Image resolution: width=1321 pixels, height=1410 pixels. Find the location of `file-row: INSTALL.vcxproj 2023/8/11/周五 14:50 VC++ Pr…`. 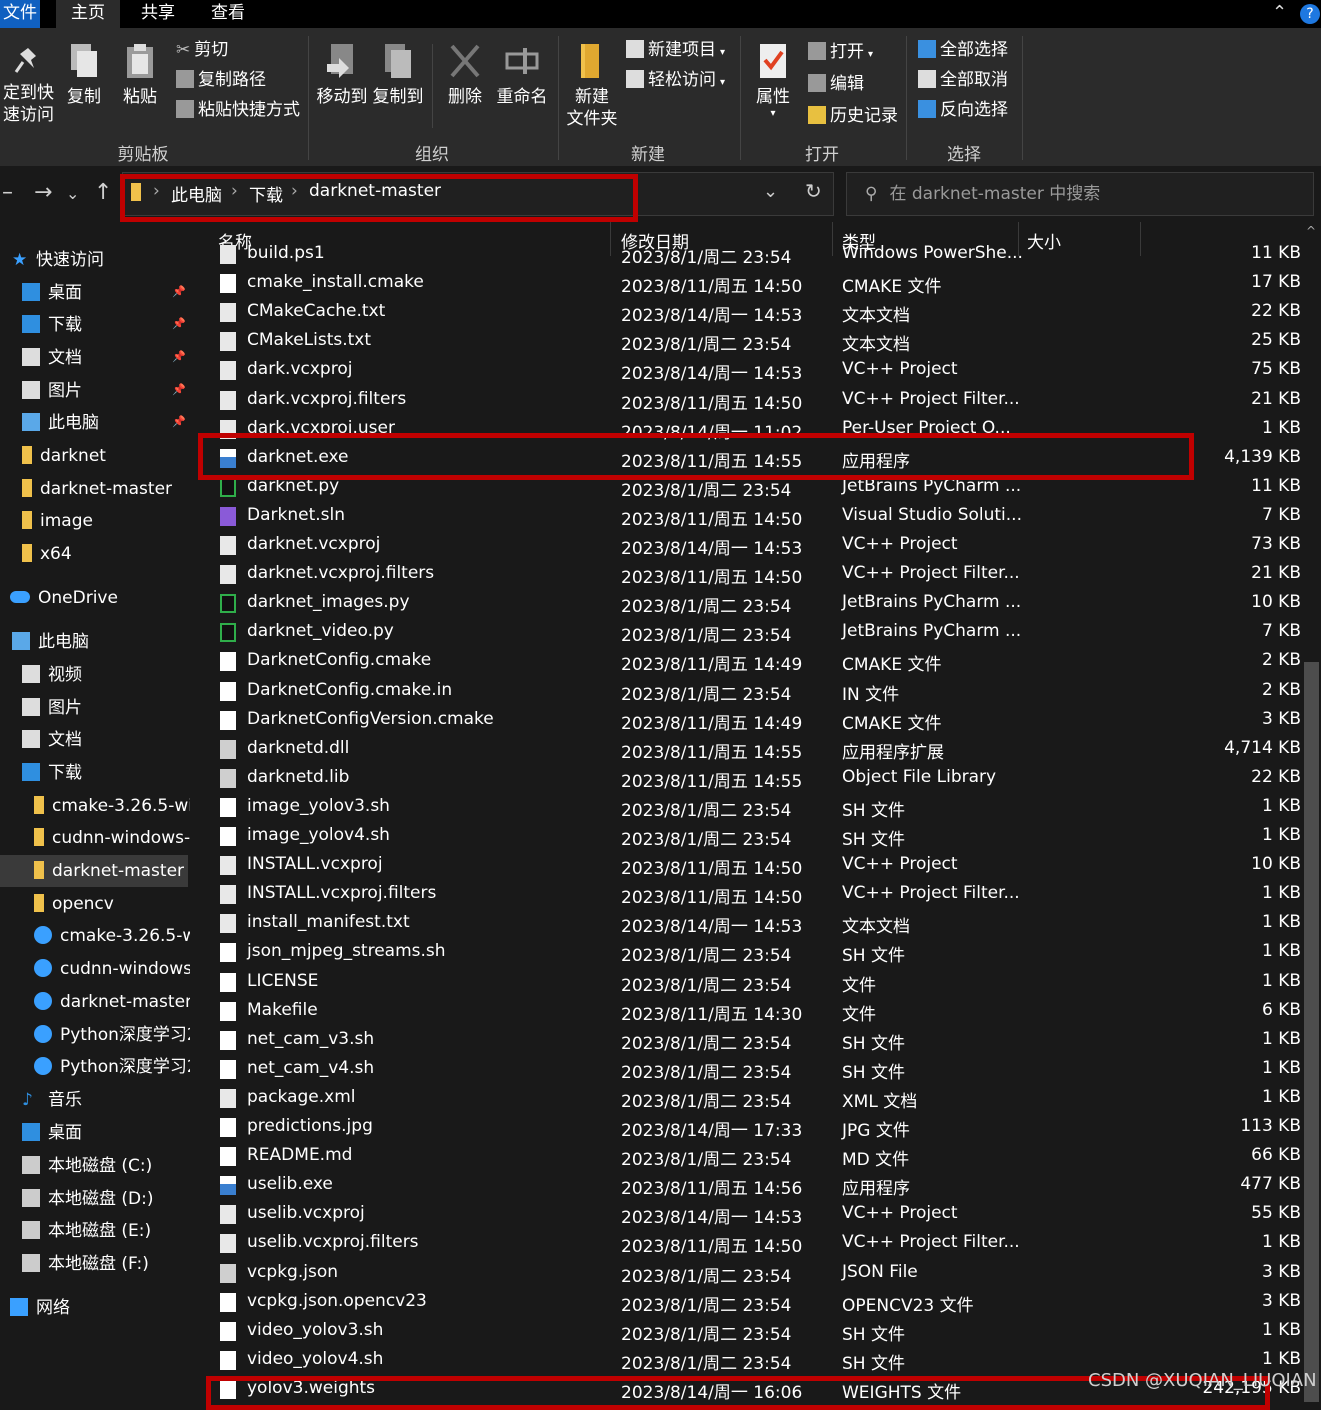

file-row: INSTALL.vcxproj 2023/8/11/周五 14:50 VC++ Pr… is located at coordinates (747, 865).